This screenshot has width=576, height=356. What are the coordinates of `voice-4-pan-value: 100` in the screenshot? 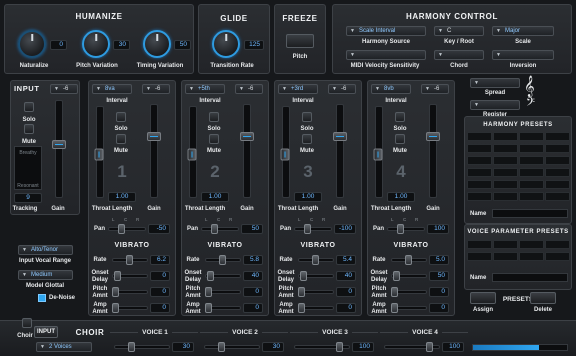 It's located at (438, 229).